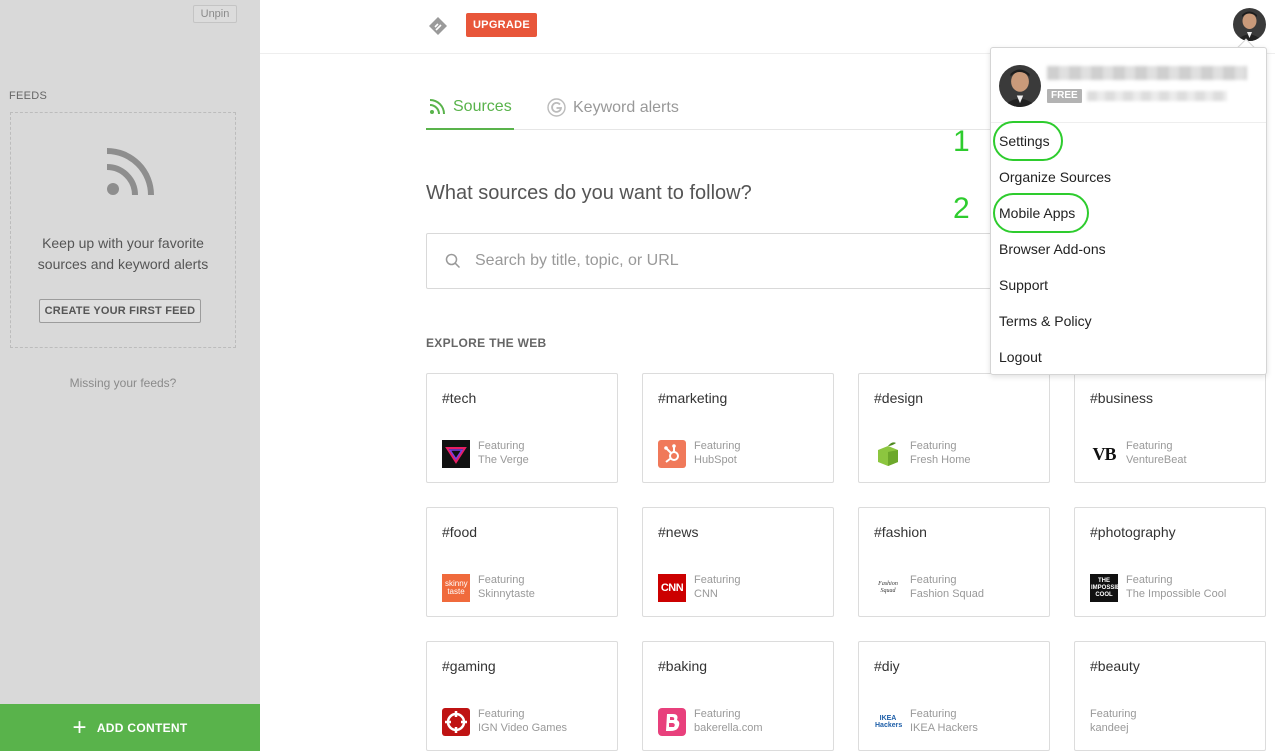  I want to click on topic-card-food: #food skinny taste Featuring Skinnytaste, so click(522, 562).